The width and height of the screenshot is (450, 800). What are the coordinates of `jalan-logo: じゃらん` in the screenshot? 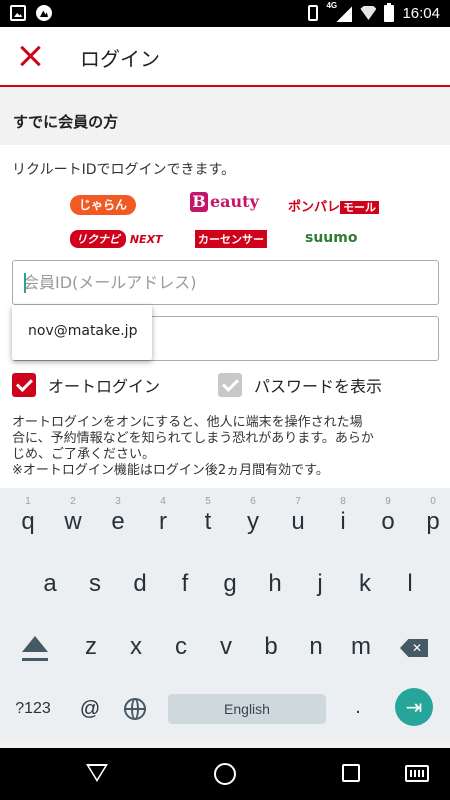 It's located at (103, 205).